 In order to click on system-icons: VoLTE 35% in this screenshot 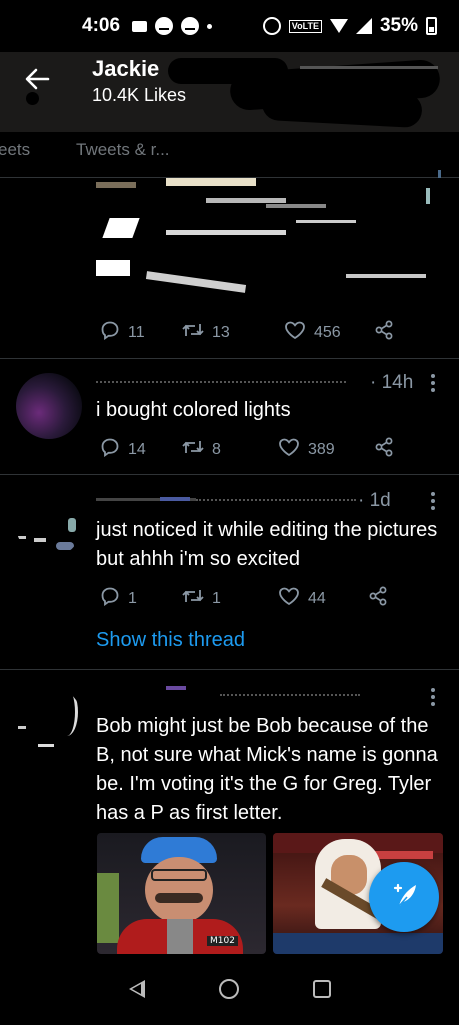, I will do `click(349, 26)`.